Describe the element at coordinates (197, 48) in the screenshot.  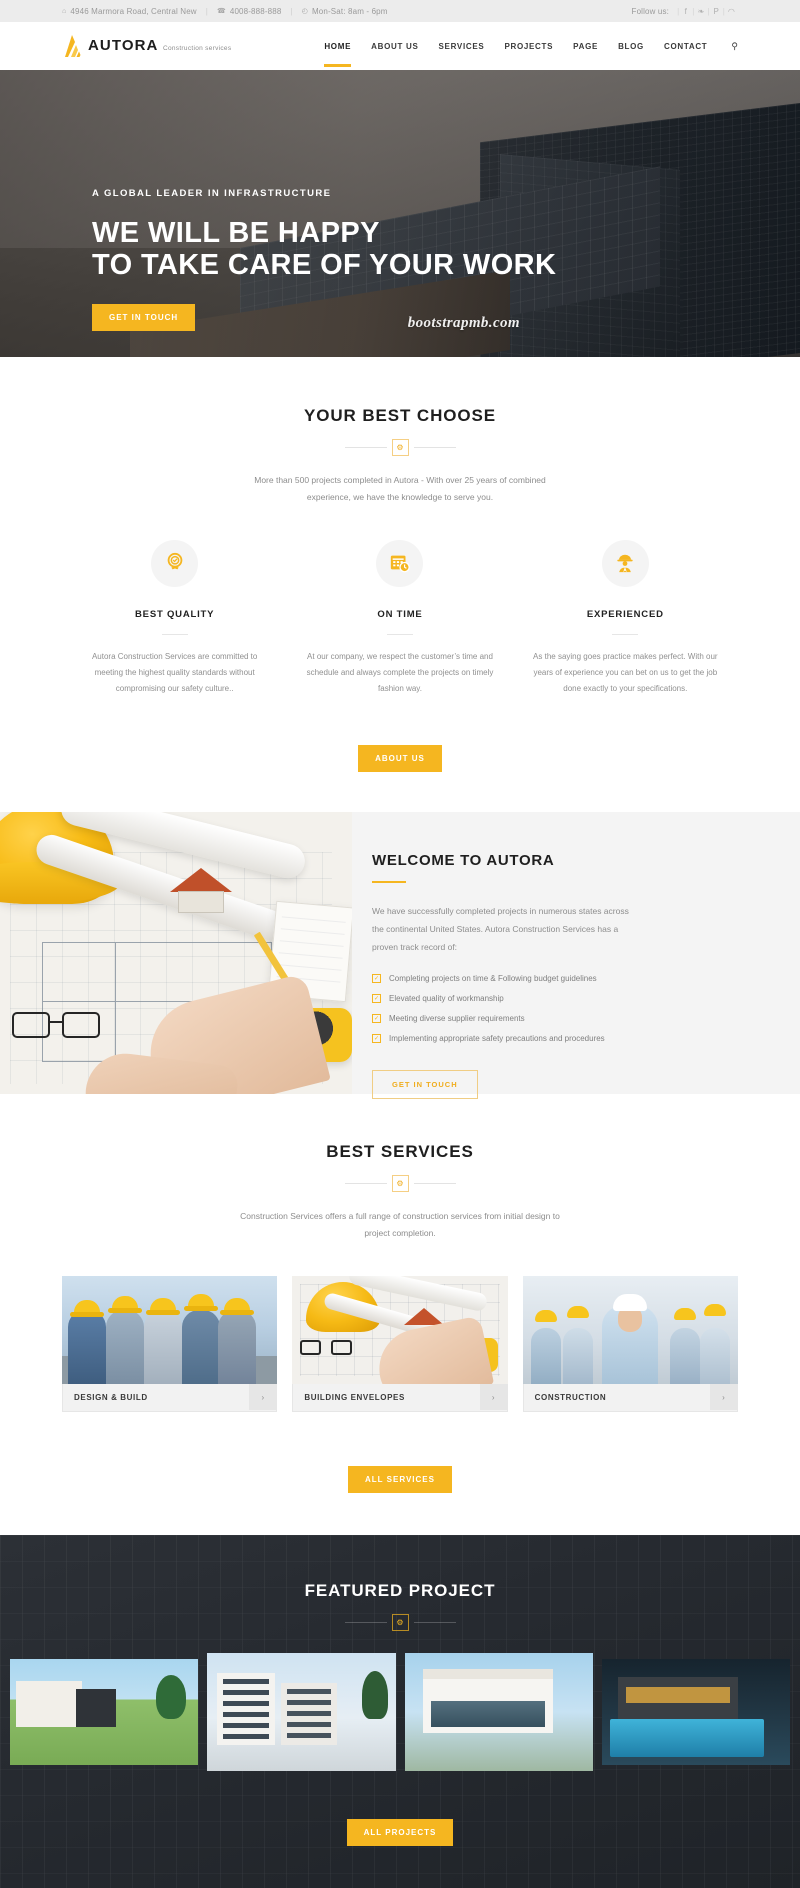
I see `brand-tagline: Construction services` at that location.